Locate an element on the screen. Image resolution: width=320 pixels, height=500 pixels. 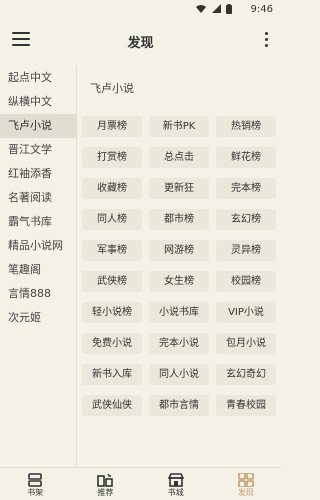
bottom-tab-bar: 书架 推荐 书城 发现 is located at coordinates (140, 483).